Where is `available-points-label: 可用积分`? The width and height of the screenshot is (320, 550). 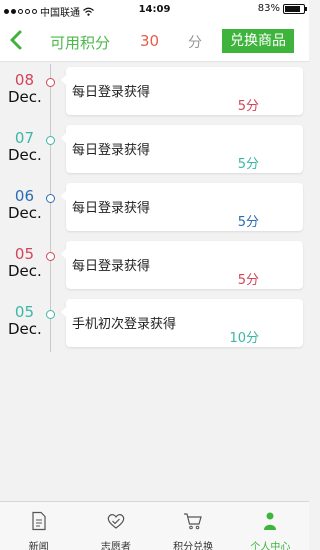
available-points-label: 可用积分 is located at coordinates (80, 43).